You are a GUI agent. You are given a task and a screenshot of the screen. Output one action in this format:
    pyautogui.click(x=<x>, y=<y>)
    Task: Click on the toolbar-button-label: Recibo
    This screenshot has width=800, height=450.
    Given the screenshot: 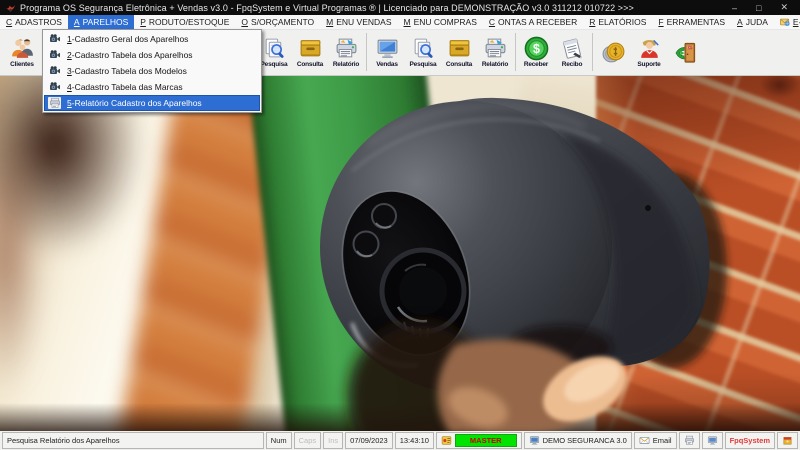 What is the action you would take?
    pyautogui.click(x=572, y=64)
    